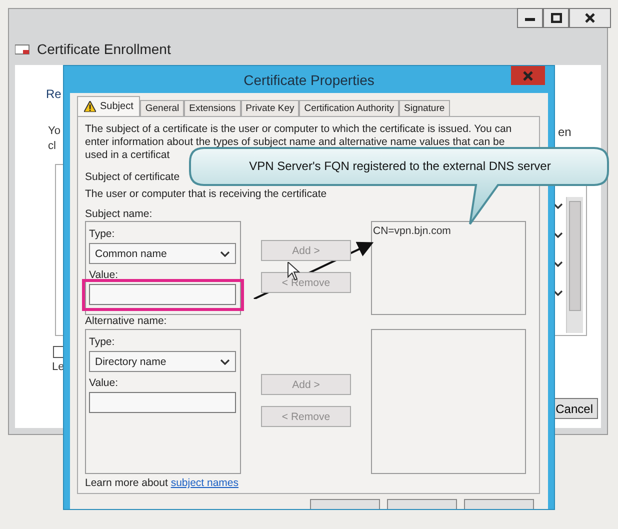 Image resolution: width=618 pixels, height=529 pixels. I want to click on subject-names-link: subject names, so click(204, 483).